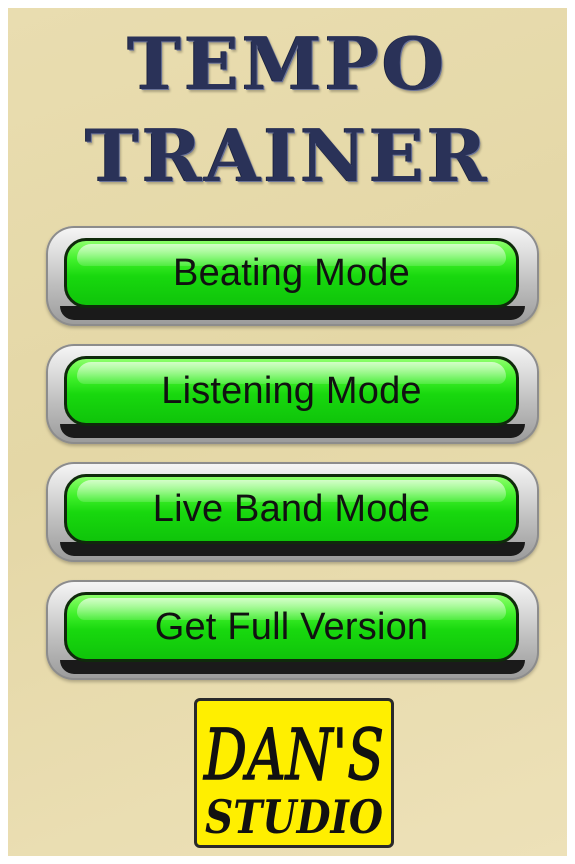 Image resolution: width=575 pixels, height=864 pixels. I want to click on dans-studio-logo-image: DAN'S STUDIO, so click(293, 778).